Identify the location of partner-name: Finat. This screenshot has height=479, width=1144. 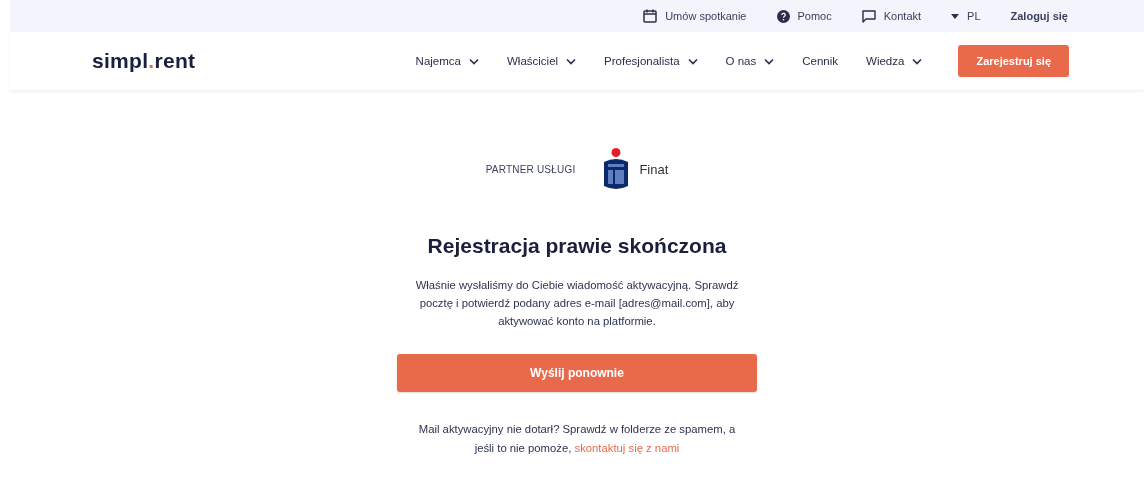
(654, 169).